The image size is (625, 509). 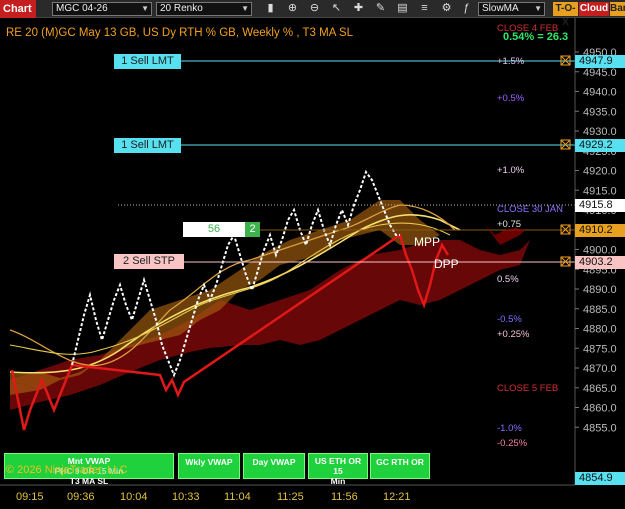 What do you see at coordinates (237, 497) in the screenshot?
I see `x-tick-label: 11:04` at bounding box center [237, 497].